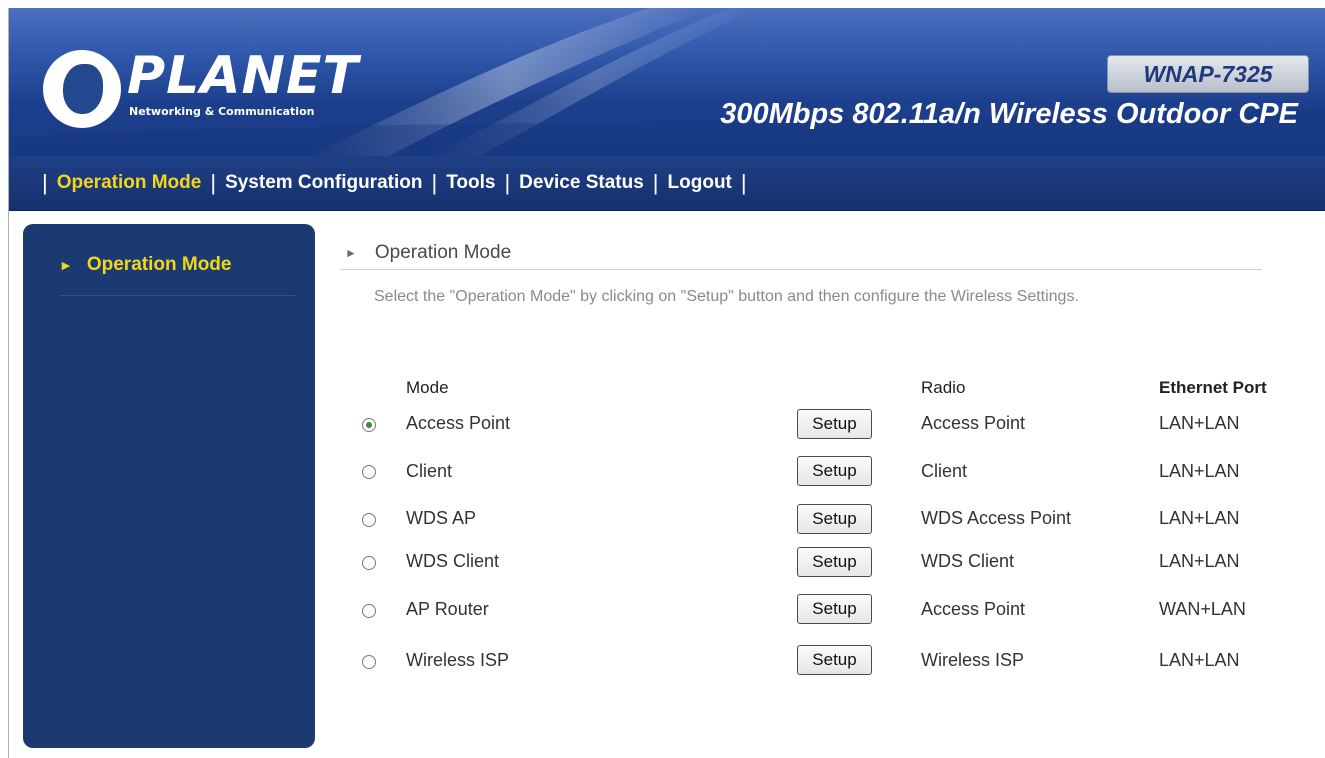 The image size is (1325, 758). Describe the element at coordinates (369, 563) in the screenshot. I see `mode-radio-wds-client` at that location.